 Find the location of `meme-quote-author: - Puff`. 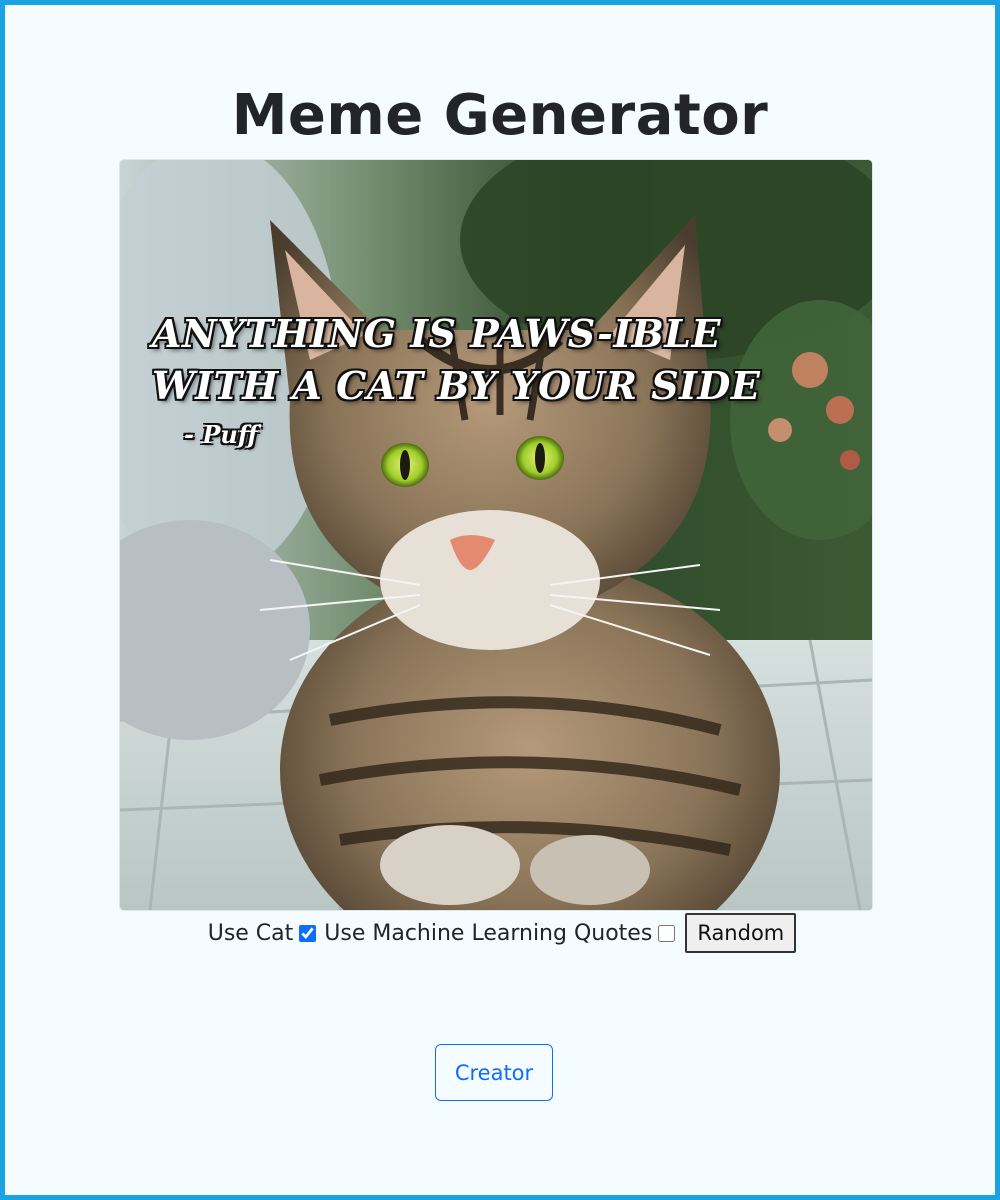

meme-quote-author: - Puff is located at coordinates (221, 434).